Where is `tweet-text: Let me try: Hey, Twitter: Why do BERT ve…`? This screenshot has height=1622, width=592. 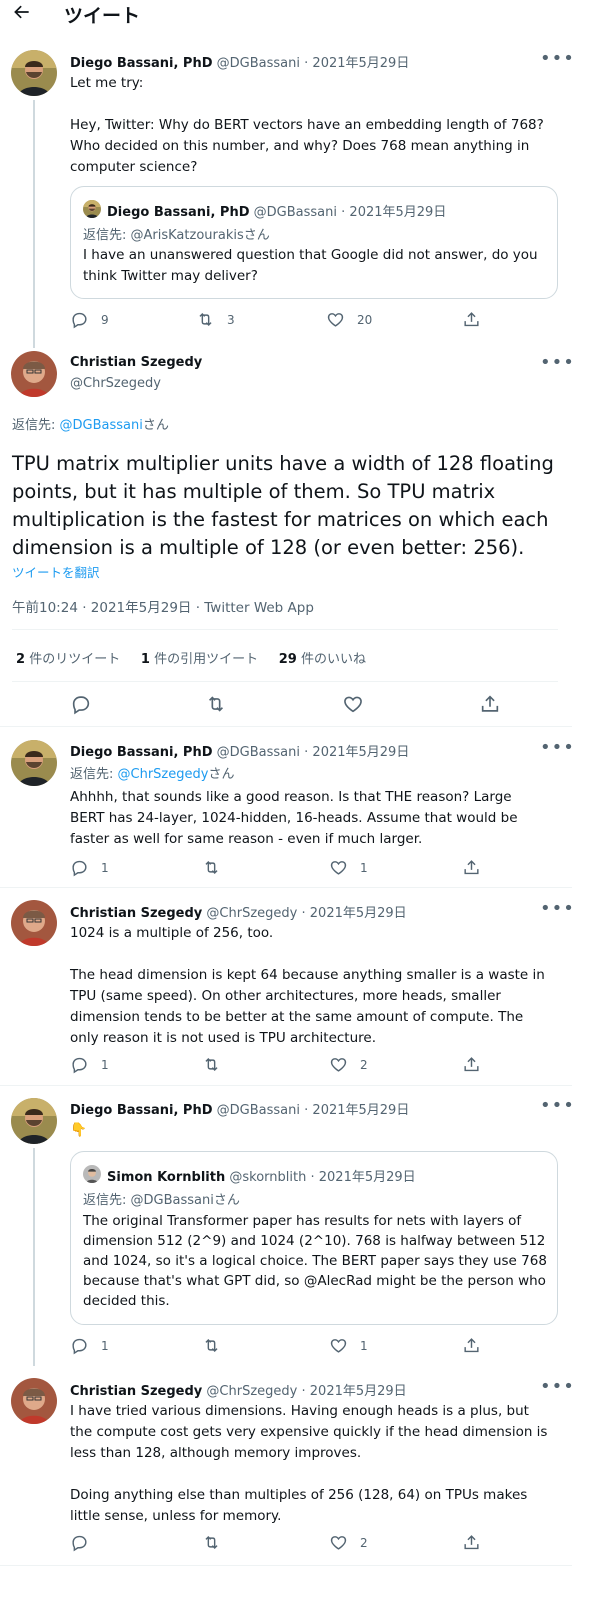 tweet-text: Let me try: Hey, Twitter: Why do BERT ve… is located at coordinates (307, 125).